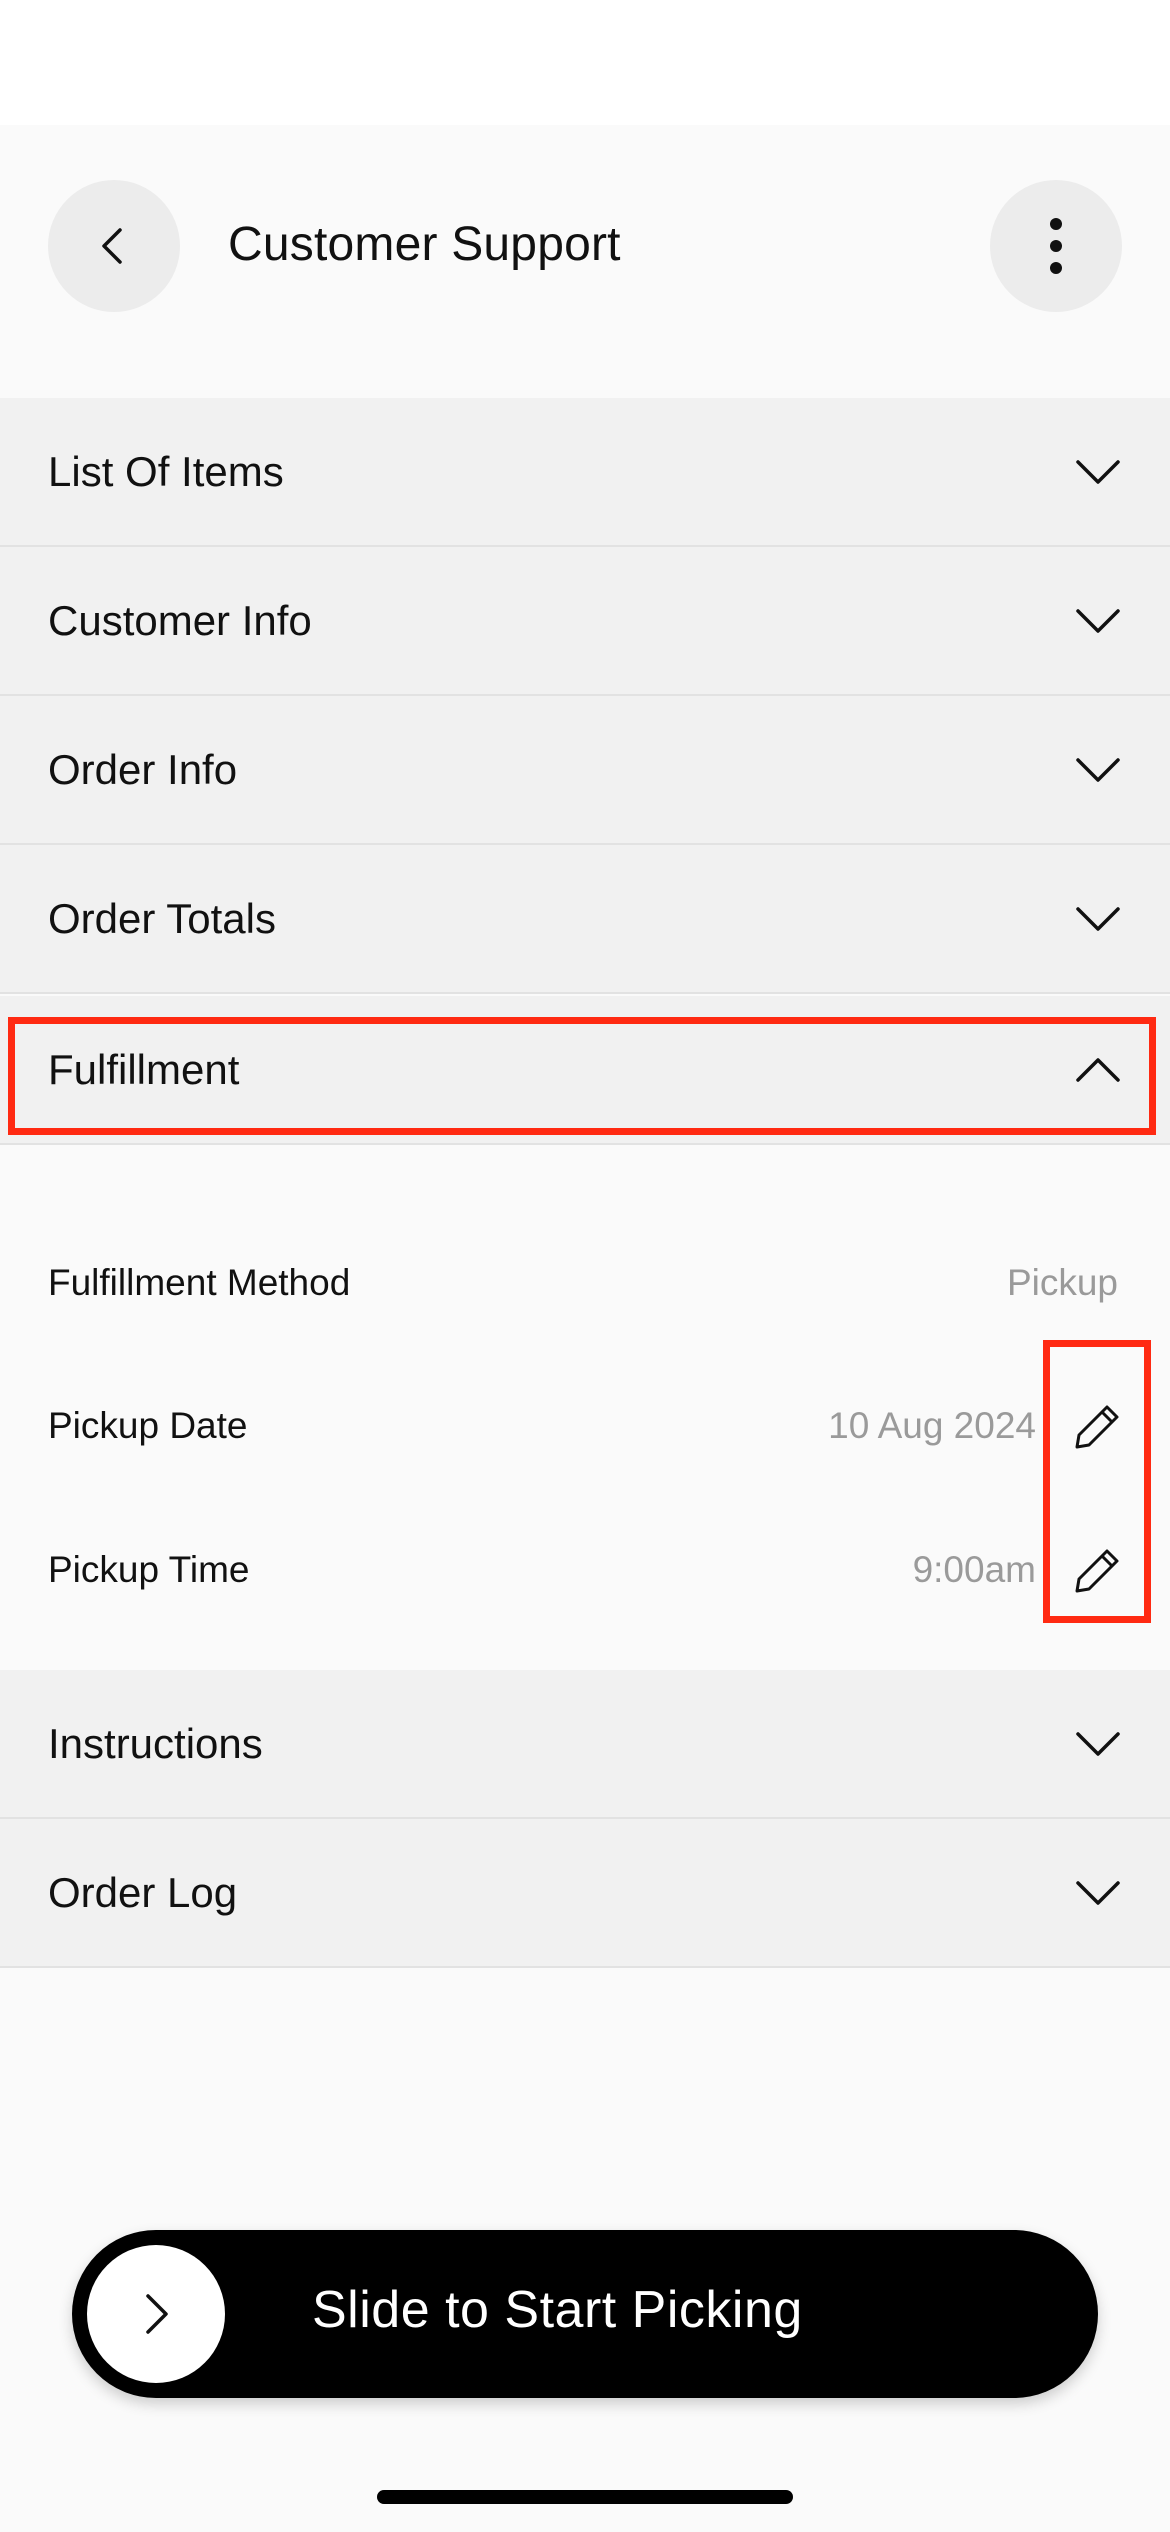  I want to click on section-label: List Of Items, so click(166, 471).